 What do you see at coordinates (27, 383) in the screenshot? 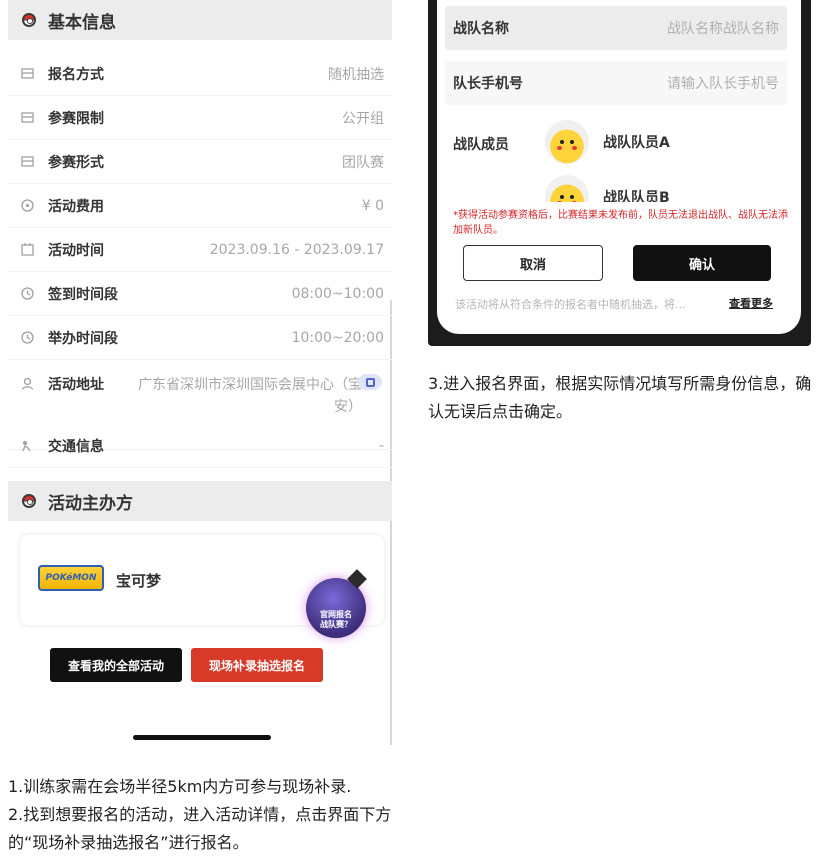
I see `location-icon` at bounding box center [27, 383].